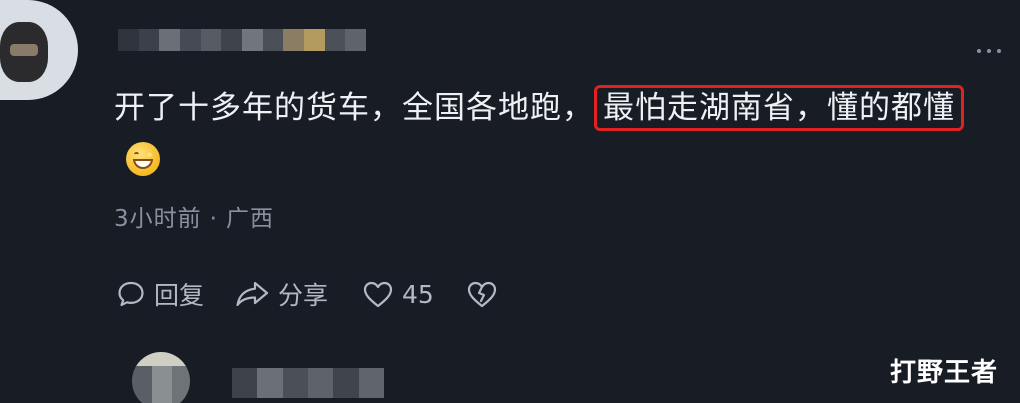  Describe the element at coordinates (158, 219) in the screenshot. I see `comment-time: 3小时前` at that location.